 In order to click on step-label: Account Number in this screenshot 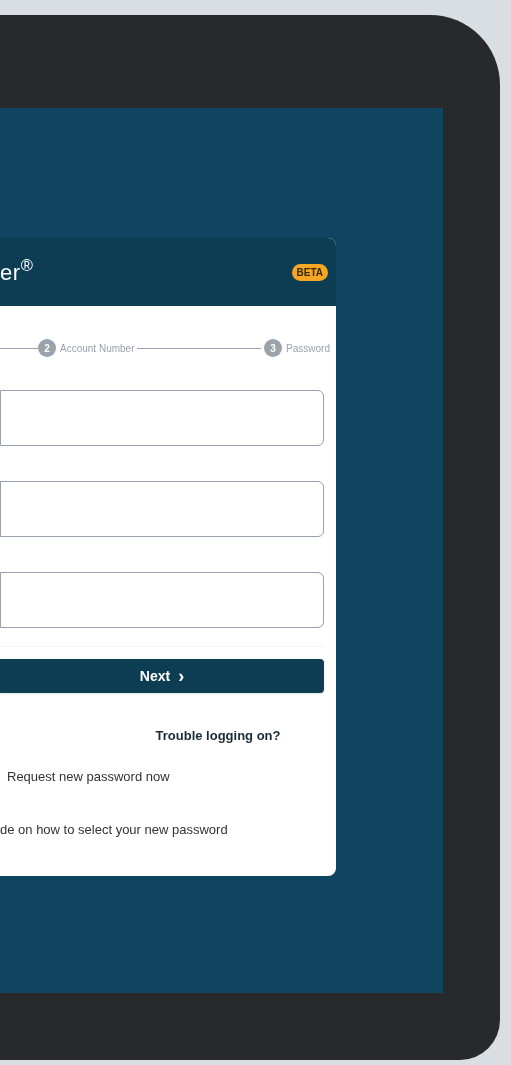, I will do `click(97, 348)`.